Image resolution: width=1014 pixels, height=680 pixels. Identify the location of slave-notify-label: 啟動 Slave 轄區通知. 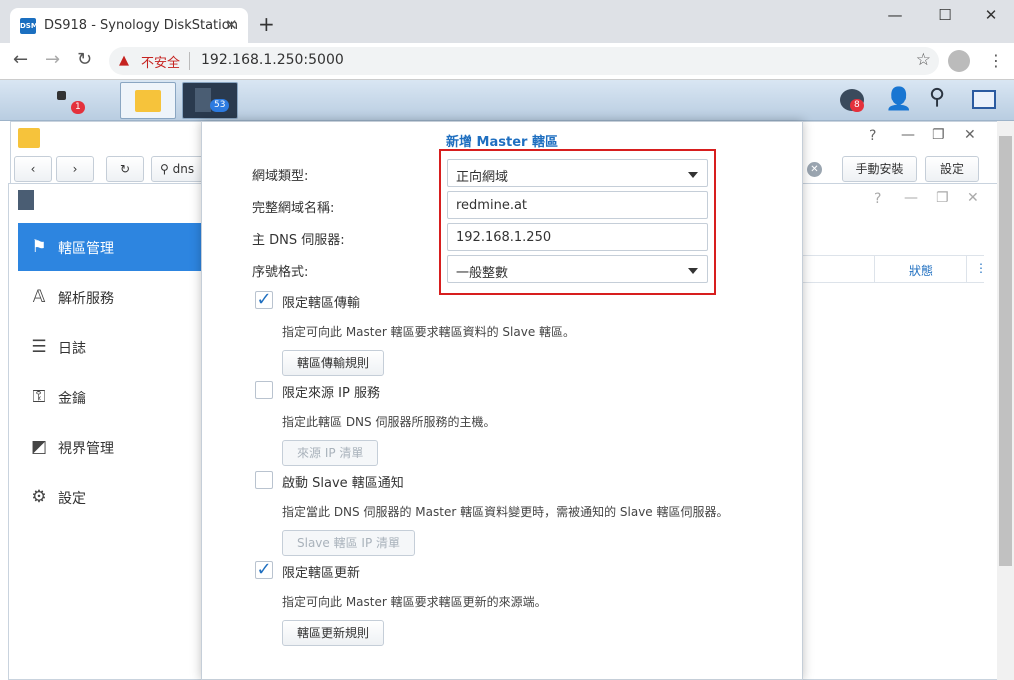
(343, 483).